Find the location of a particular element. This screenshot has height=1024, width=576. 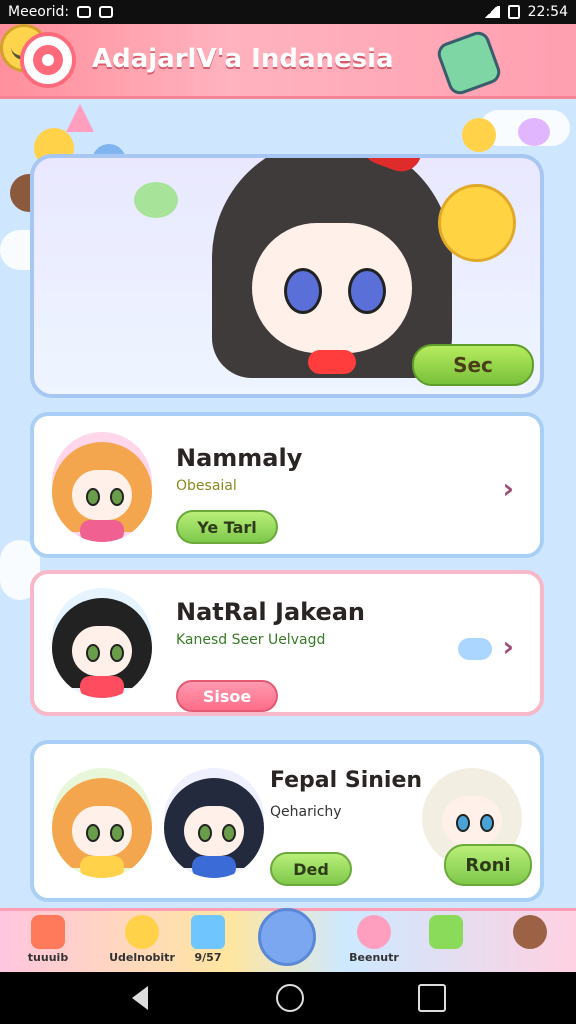

media-icon is located at coordinates (106, 12).